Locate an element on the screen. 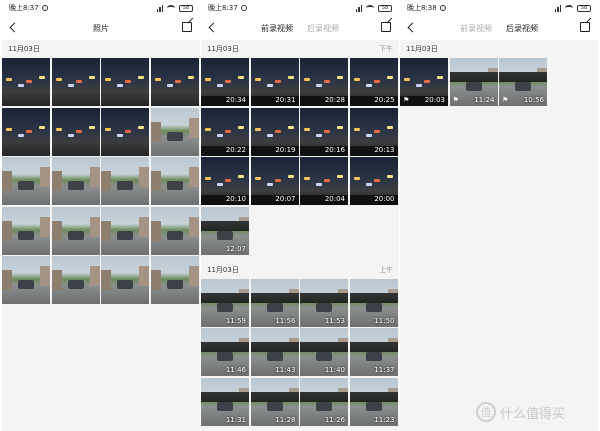  video-thumb: 11:37 is located at coordinates (373, 352).